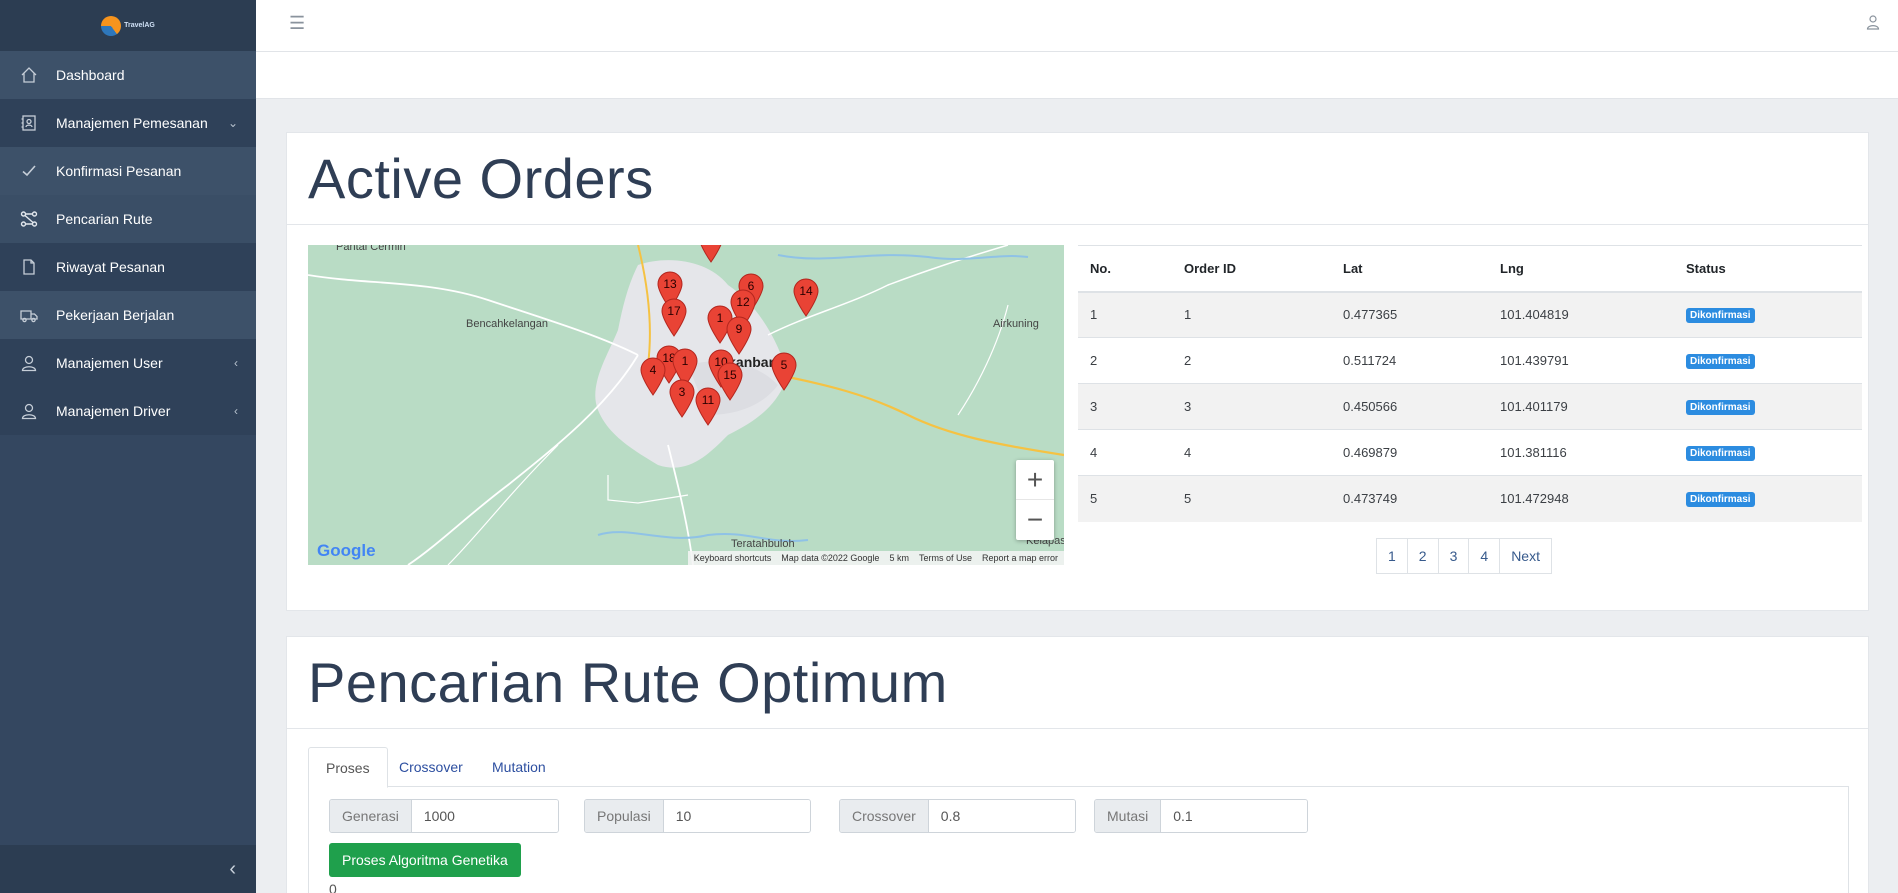 This screenshot has height=893, width=1898. What do you see at coordinates (711, 254) in the screenshot?
I see `map-marker` at bounding box center [711, 254].